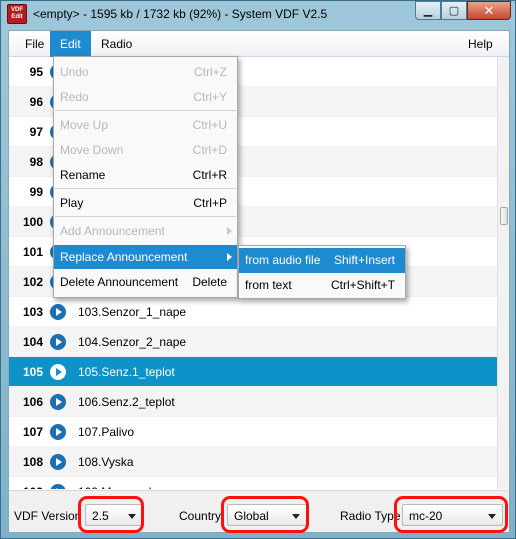 The height and width of the screenshot is (539, 516). What do you see at coordinates (259, 44) in the screenshot?
I see `menu-bar: File Edit Radio Help` at bounding box center [259, 44].